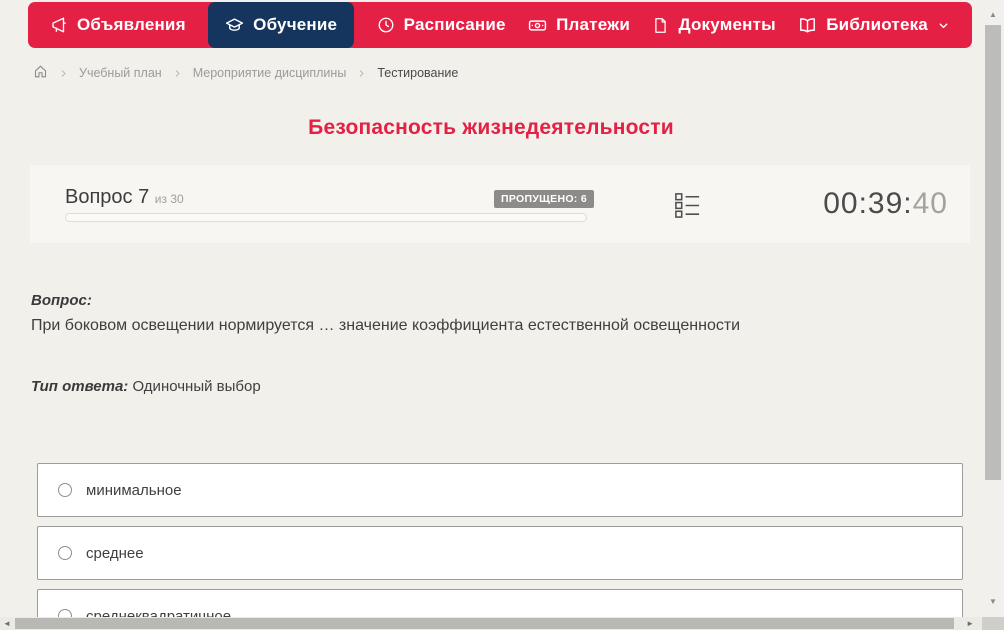  Describe the element at coordinates (169, 199) in the screenshot. I see `question-total: из 30` at that location.